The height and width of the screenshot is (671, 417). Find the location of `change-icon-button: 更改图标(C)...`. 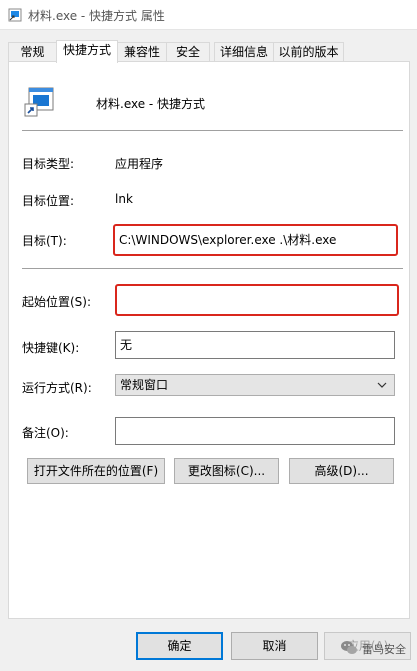

change-icon-button: 更改图标(C)... is located at coordinates (226, 471).